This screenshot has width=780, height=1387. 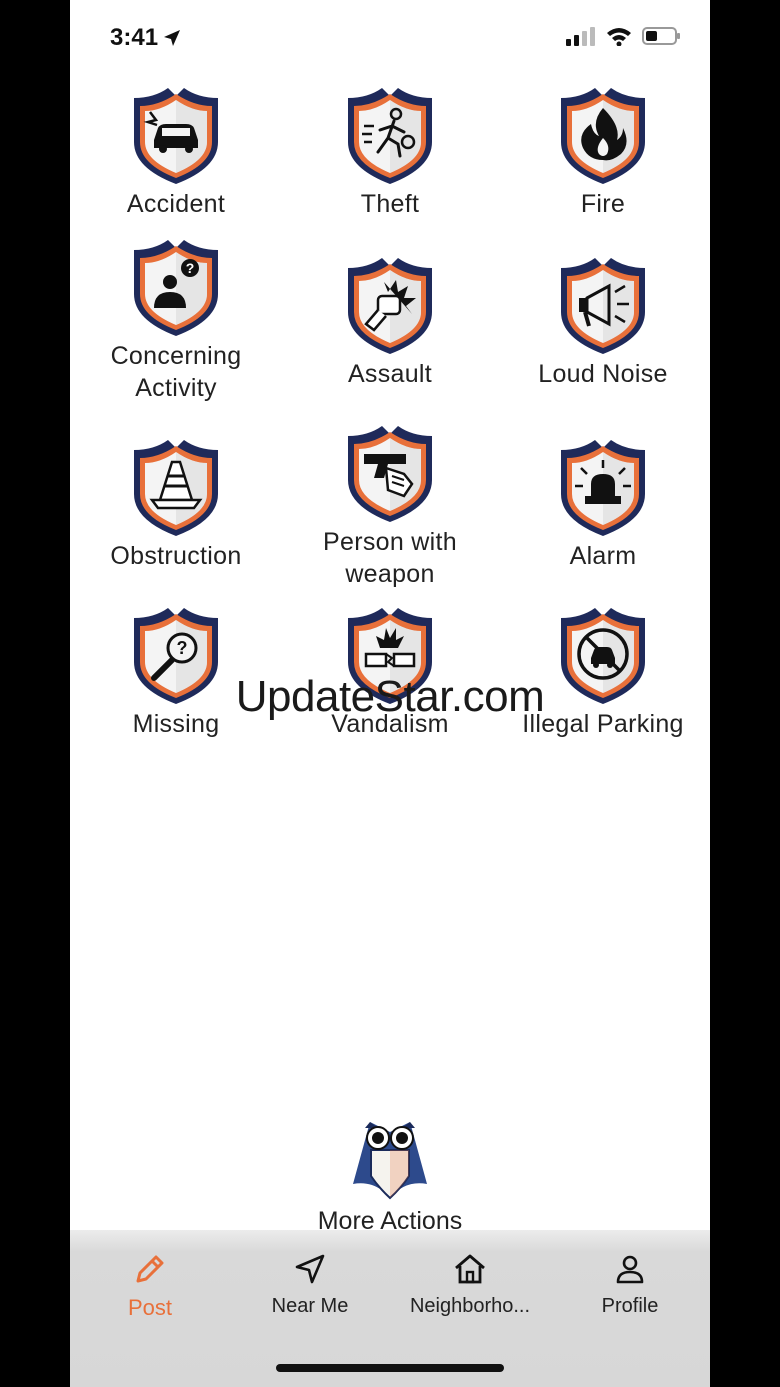 I want to click on thief-running-icon, so click(x=390, y=136).